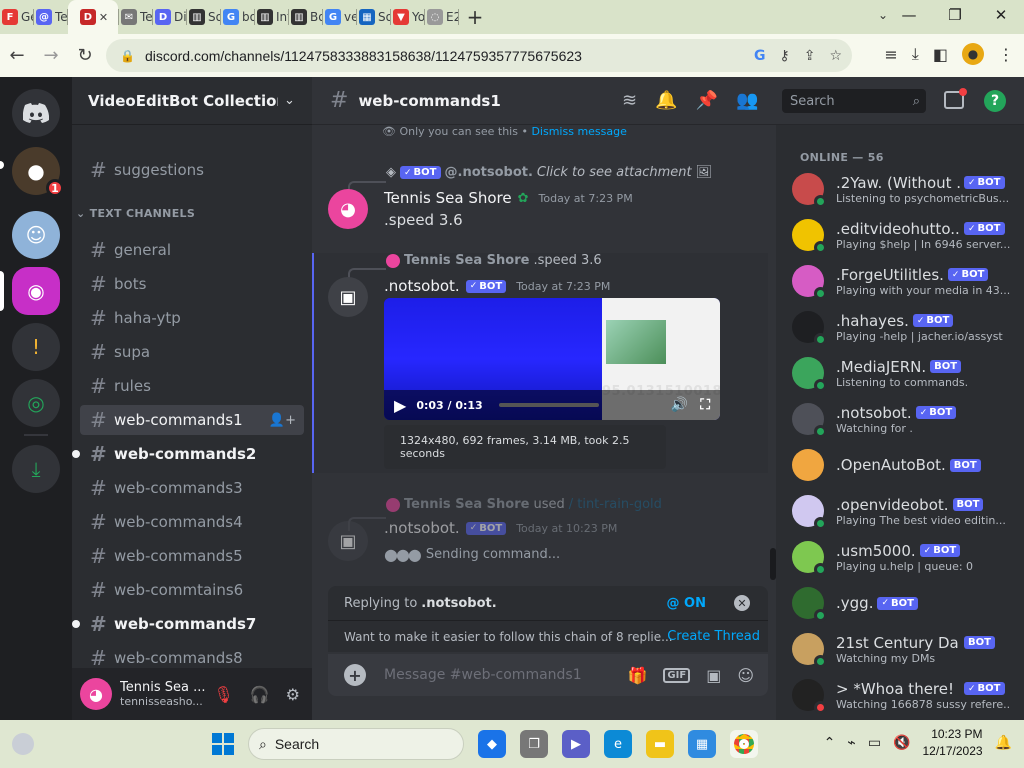 This screenshot has width=1024, height=768. Describe the element at coordinates (23, 744) in the screenshot. I see `weather-icon` at that location.